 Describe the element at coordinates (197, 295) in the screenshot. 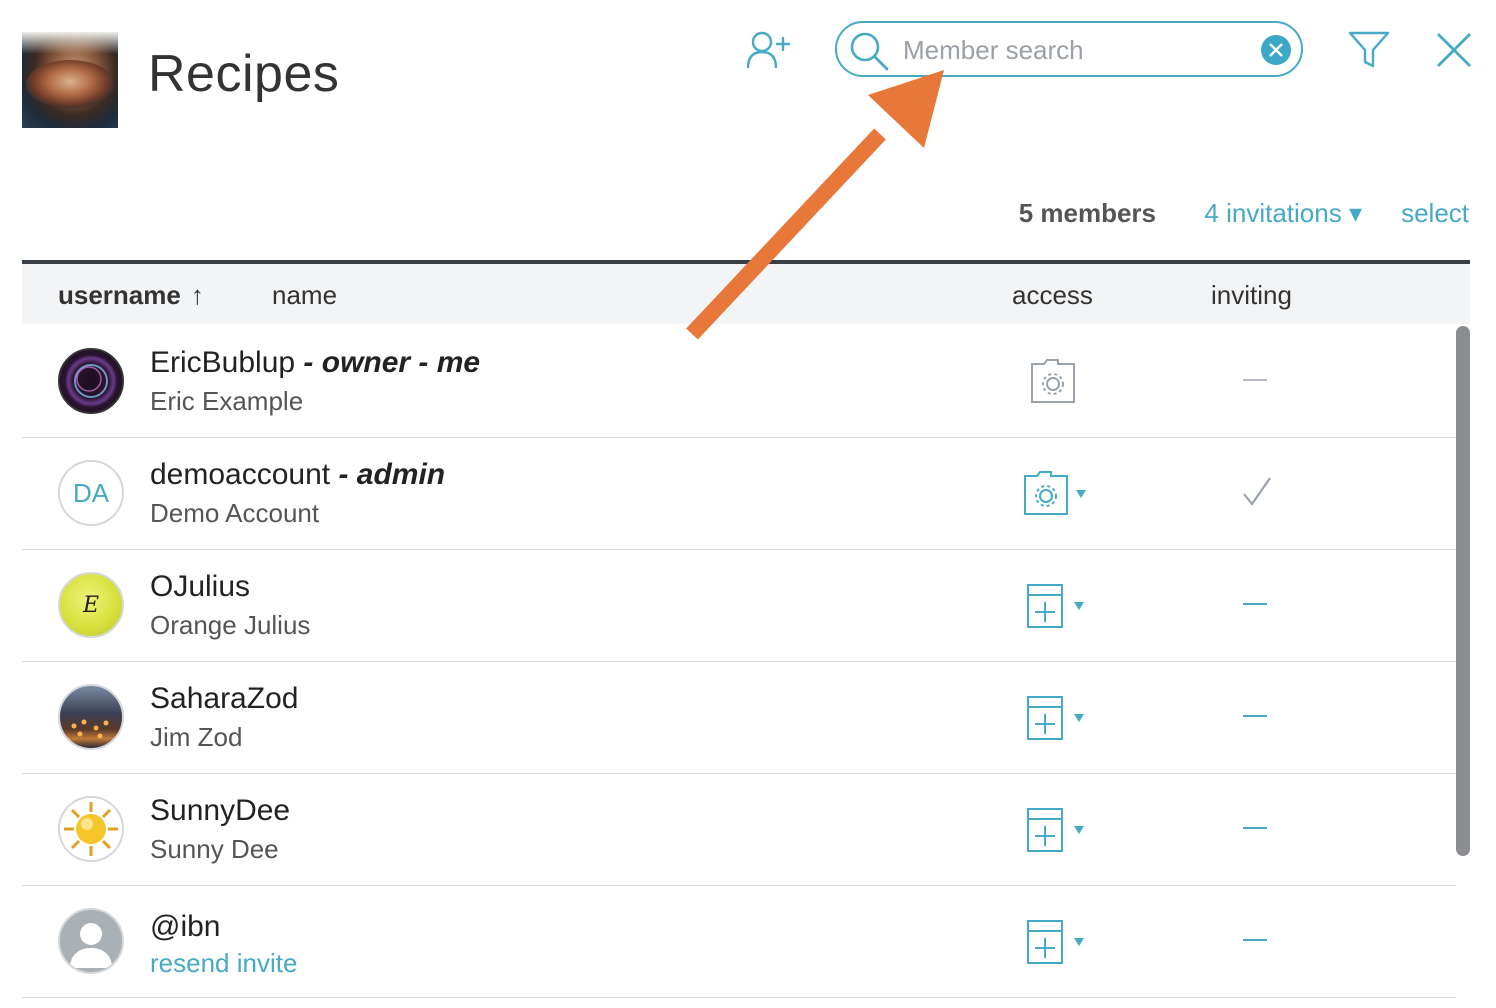

I see `sort-ascending-icon: ↑` at that location.